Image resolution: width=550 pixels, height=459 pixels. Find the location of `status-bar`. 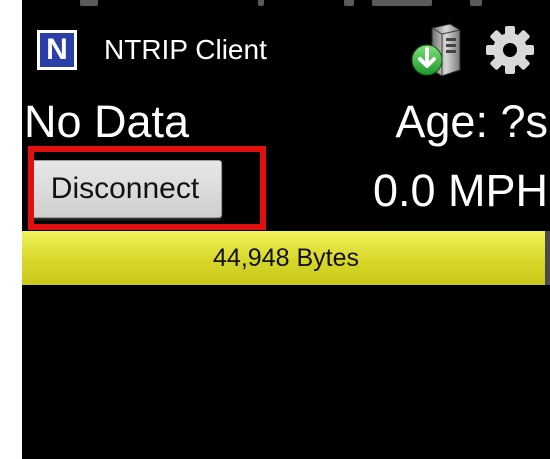

status-bar is located at coordinates (286, 6).